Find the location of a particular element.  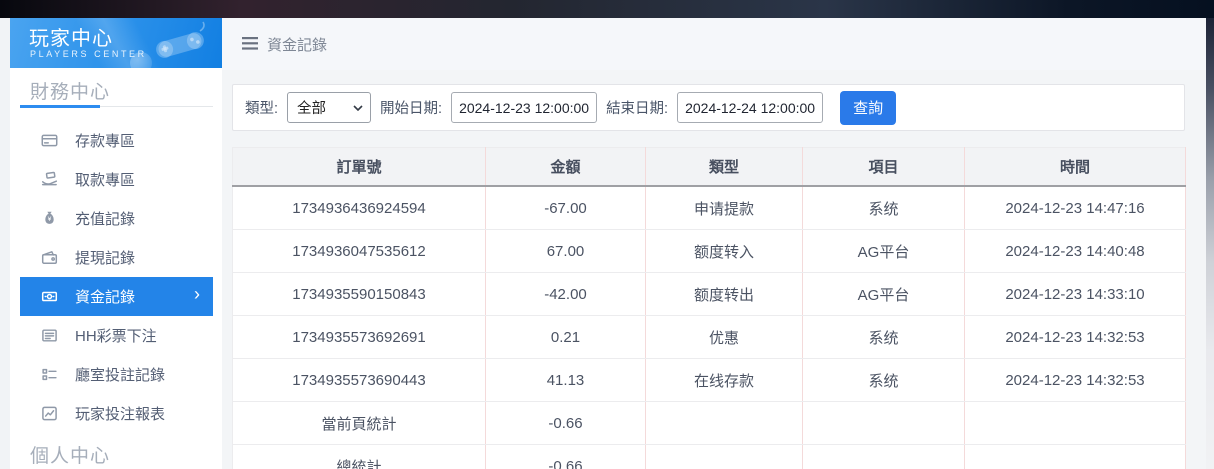

players-center-banner: 玩家中心 PLAYERS CENTER is located at coordinates (116, 43).